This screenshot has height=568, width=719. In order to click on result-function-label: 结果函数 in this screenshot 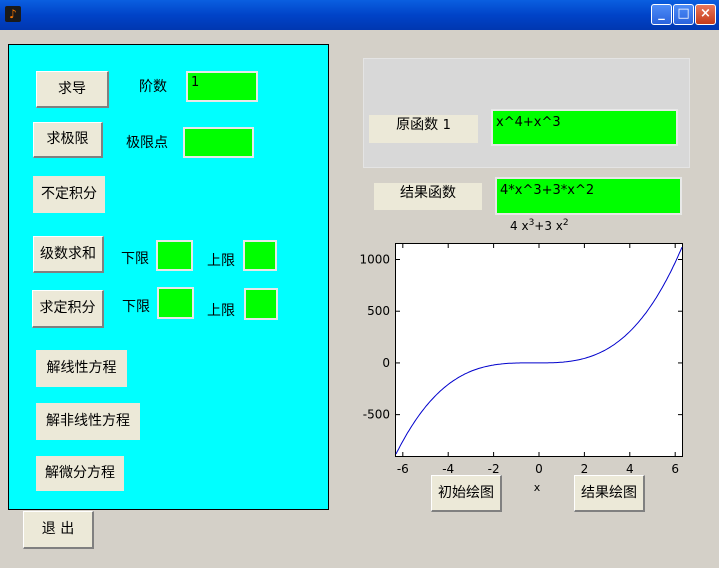, I will do `click(428, 196)`.